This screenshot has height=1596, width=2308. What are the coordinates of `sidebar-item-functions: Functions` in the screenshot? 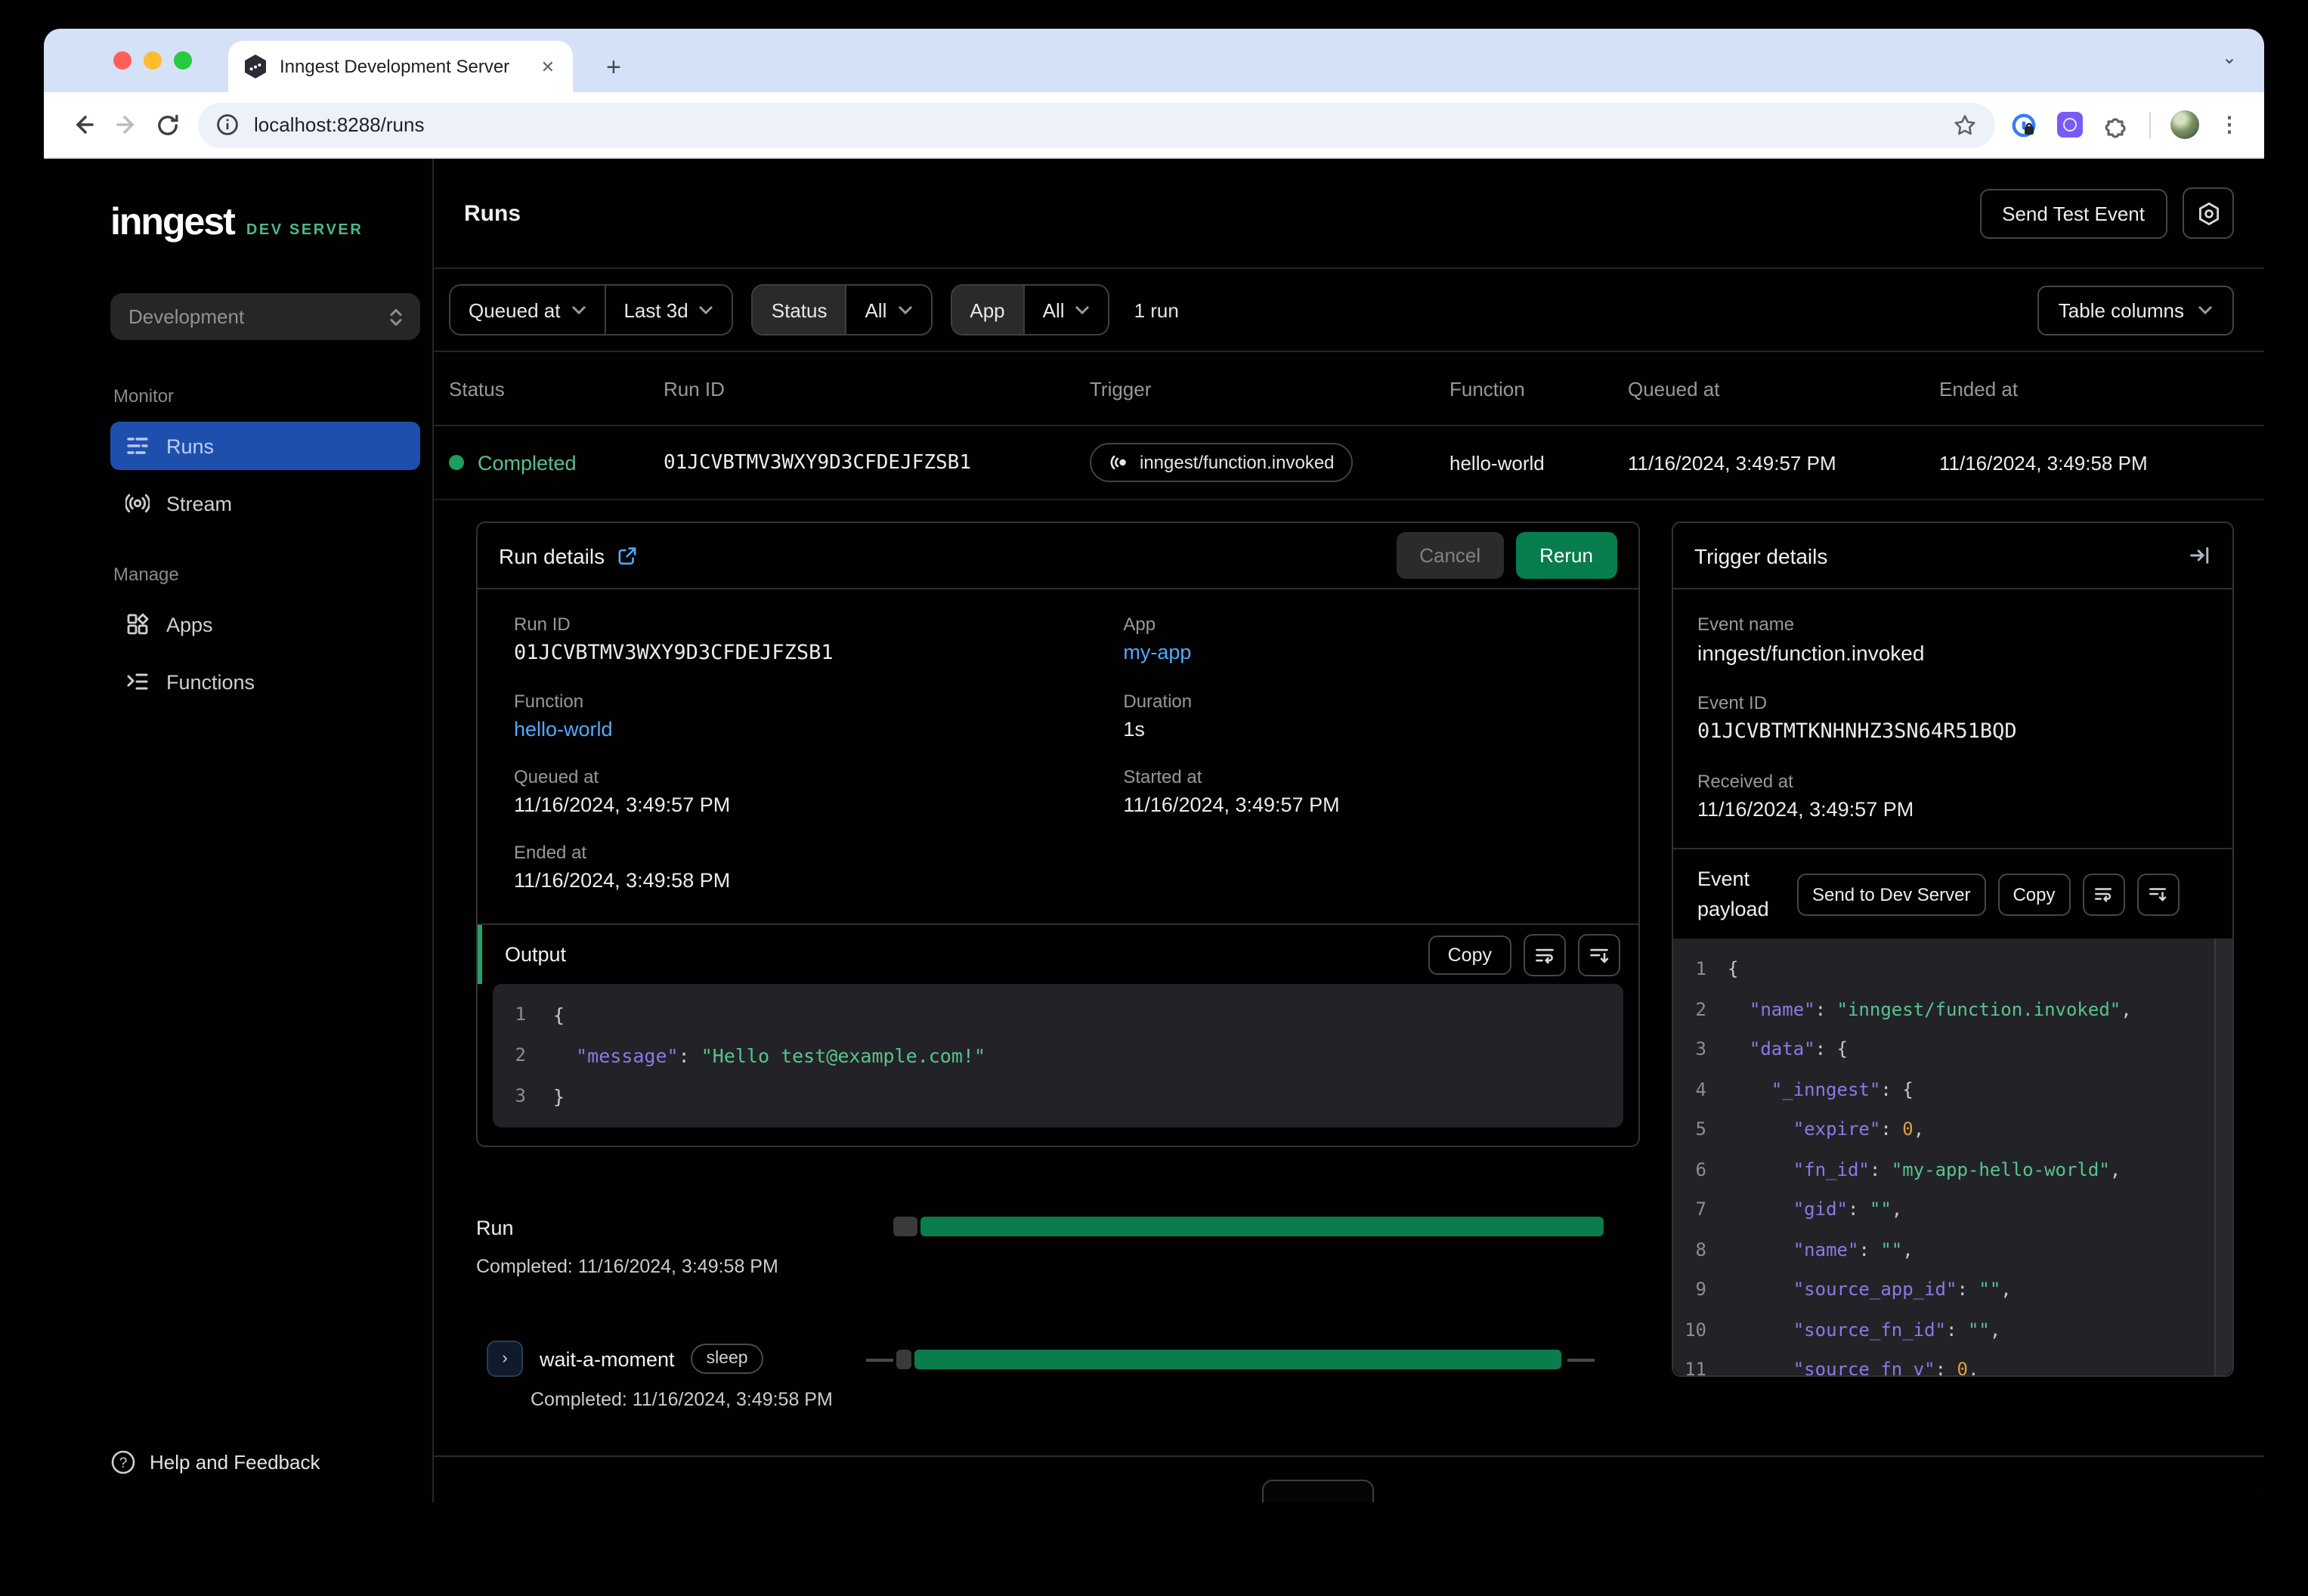 It's located at (265, 681).